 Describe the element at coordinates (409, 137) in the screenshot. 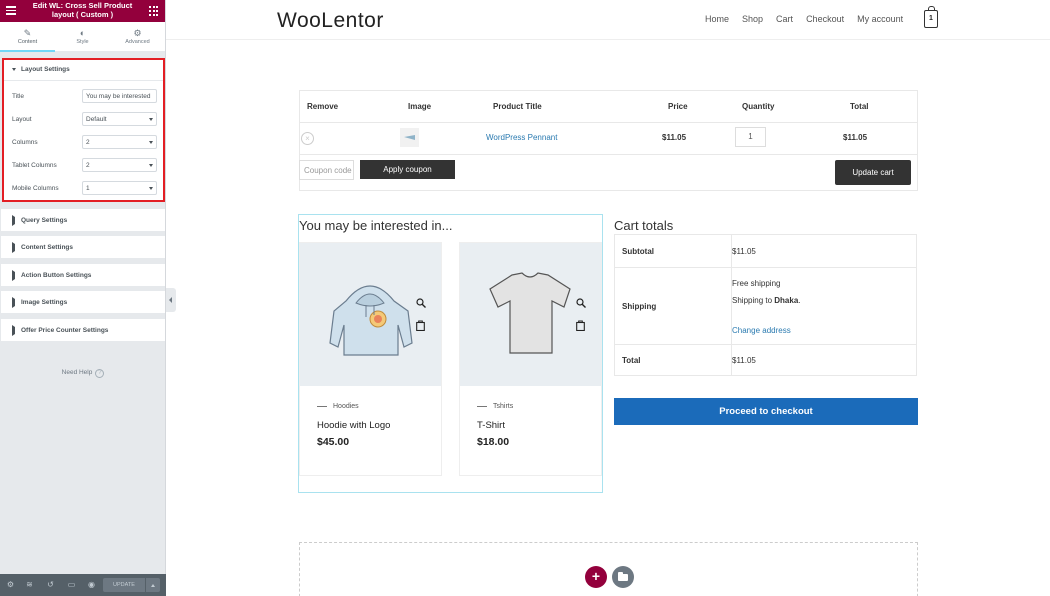

I see `product-thumbnail` at that location.